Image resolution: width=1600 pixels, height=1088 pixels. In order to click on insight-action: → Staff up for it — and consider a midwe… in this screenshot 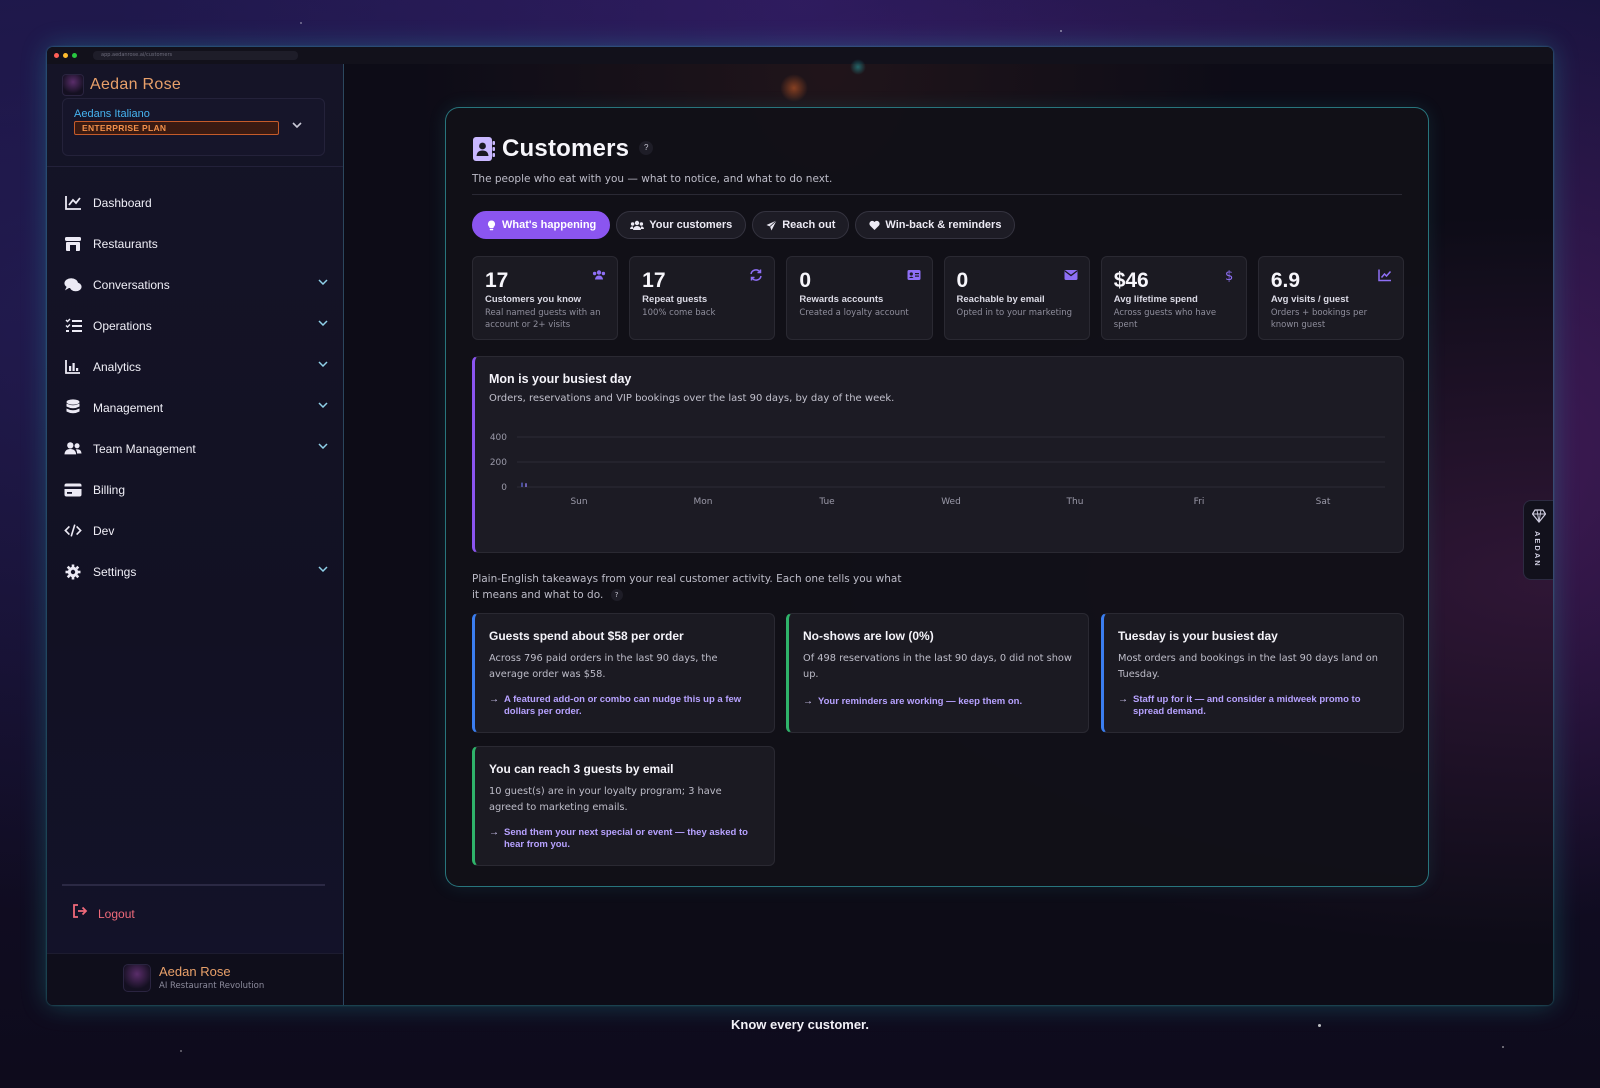, I will do `click(1253, 706)`.